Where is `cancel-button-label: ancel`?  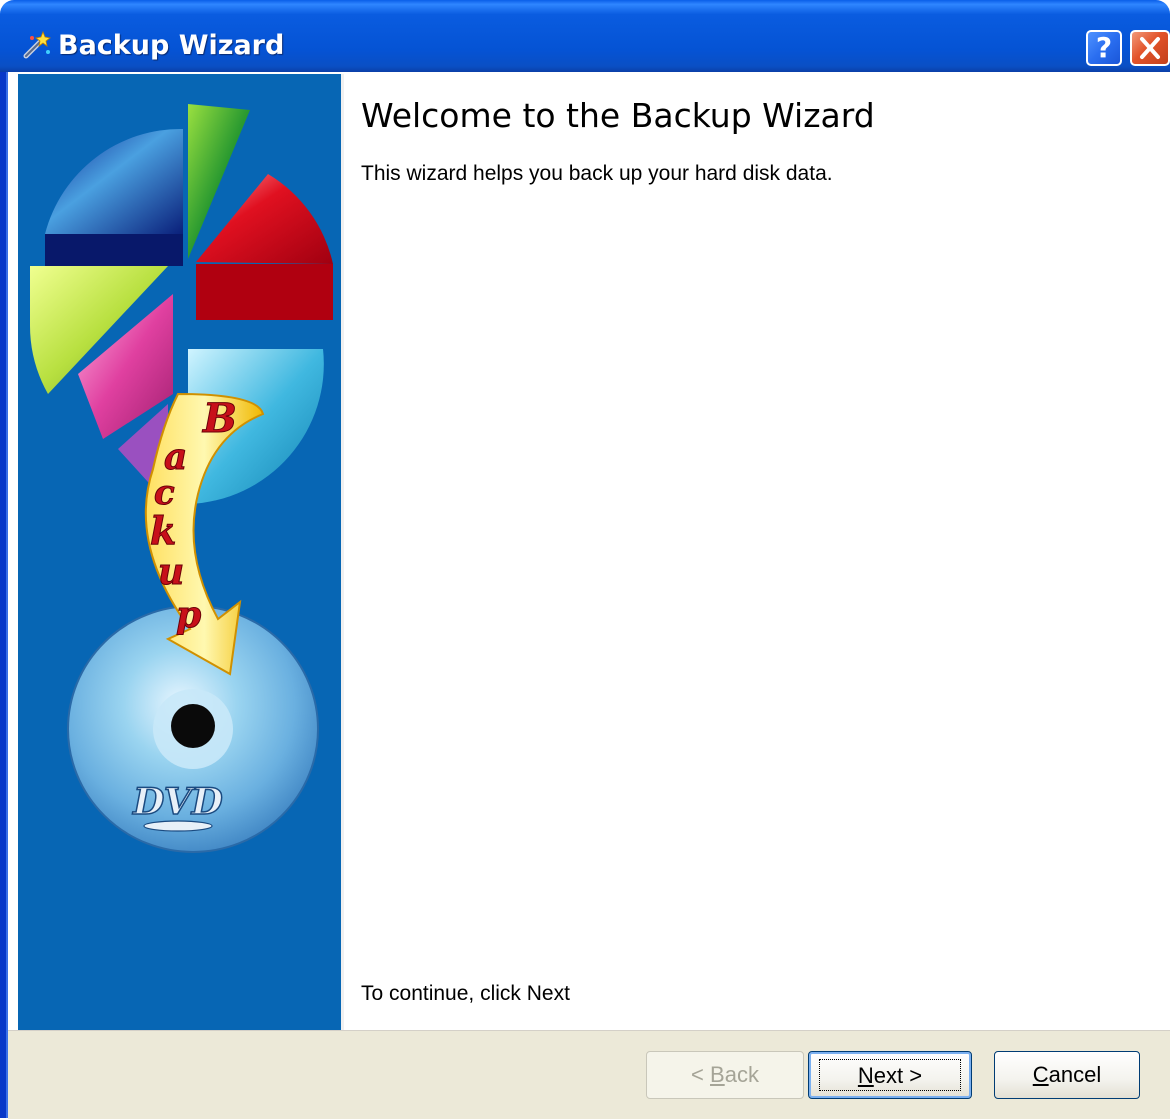 cancel-button-label: ancel is located at coordinates (1075, 1074).